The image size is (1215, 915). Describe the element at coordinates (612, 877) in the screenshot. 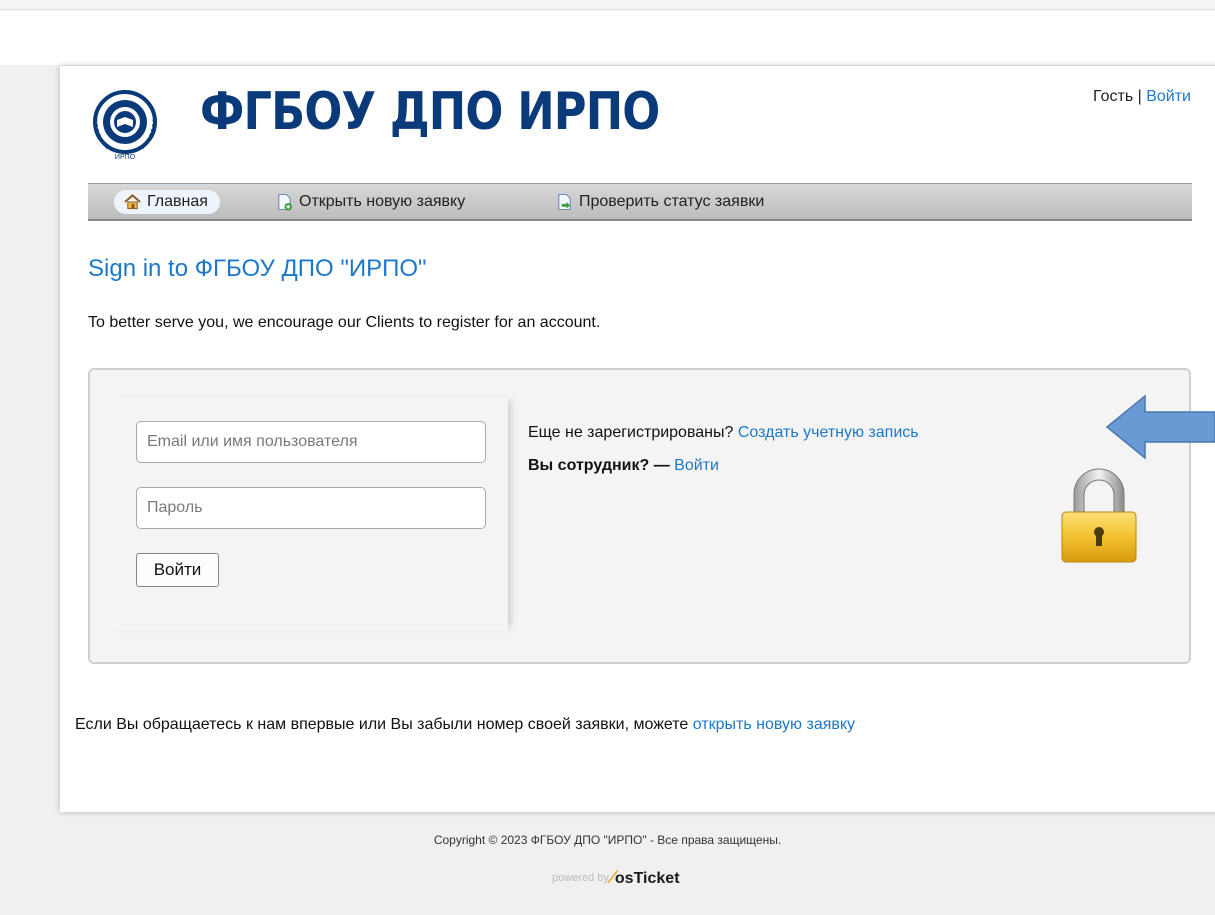

I see `osticket-icon: ∕` at that location.